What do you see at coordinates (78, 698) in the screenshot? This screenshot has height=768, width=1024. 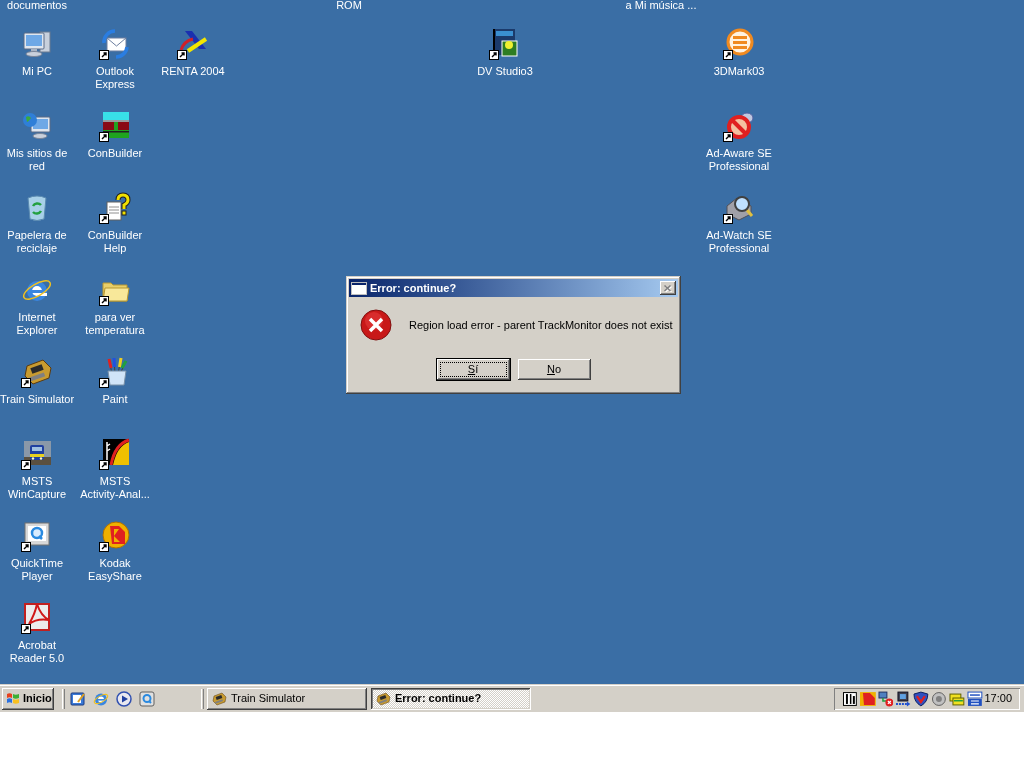 I see `desktop-pencil-icon` at bounding box center [78, 698].